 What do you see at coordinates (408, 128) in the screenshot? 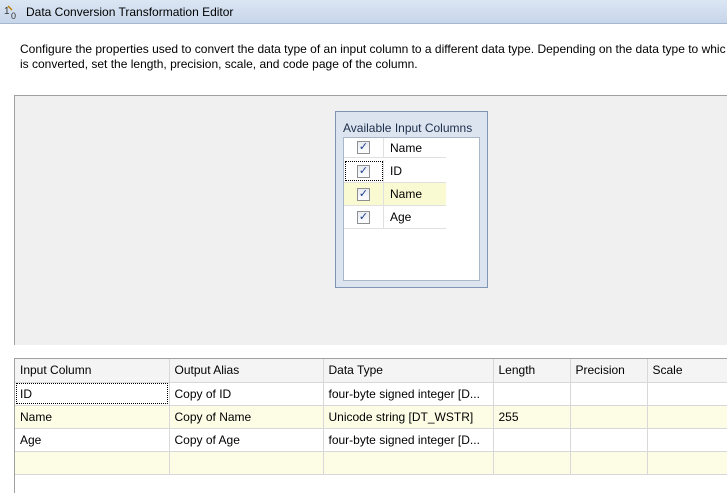
I see `available-input-columns-title: Available Input Columns` at bounding box center [408, 128].